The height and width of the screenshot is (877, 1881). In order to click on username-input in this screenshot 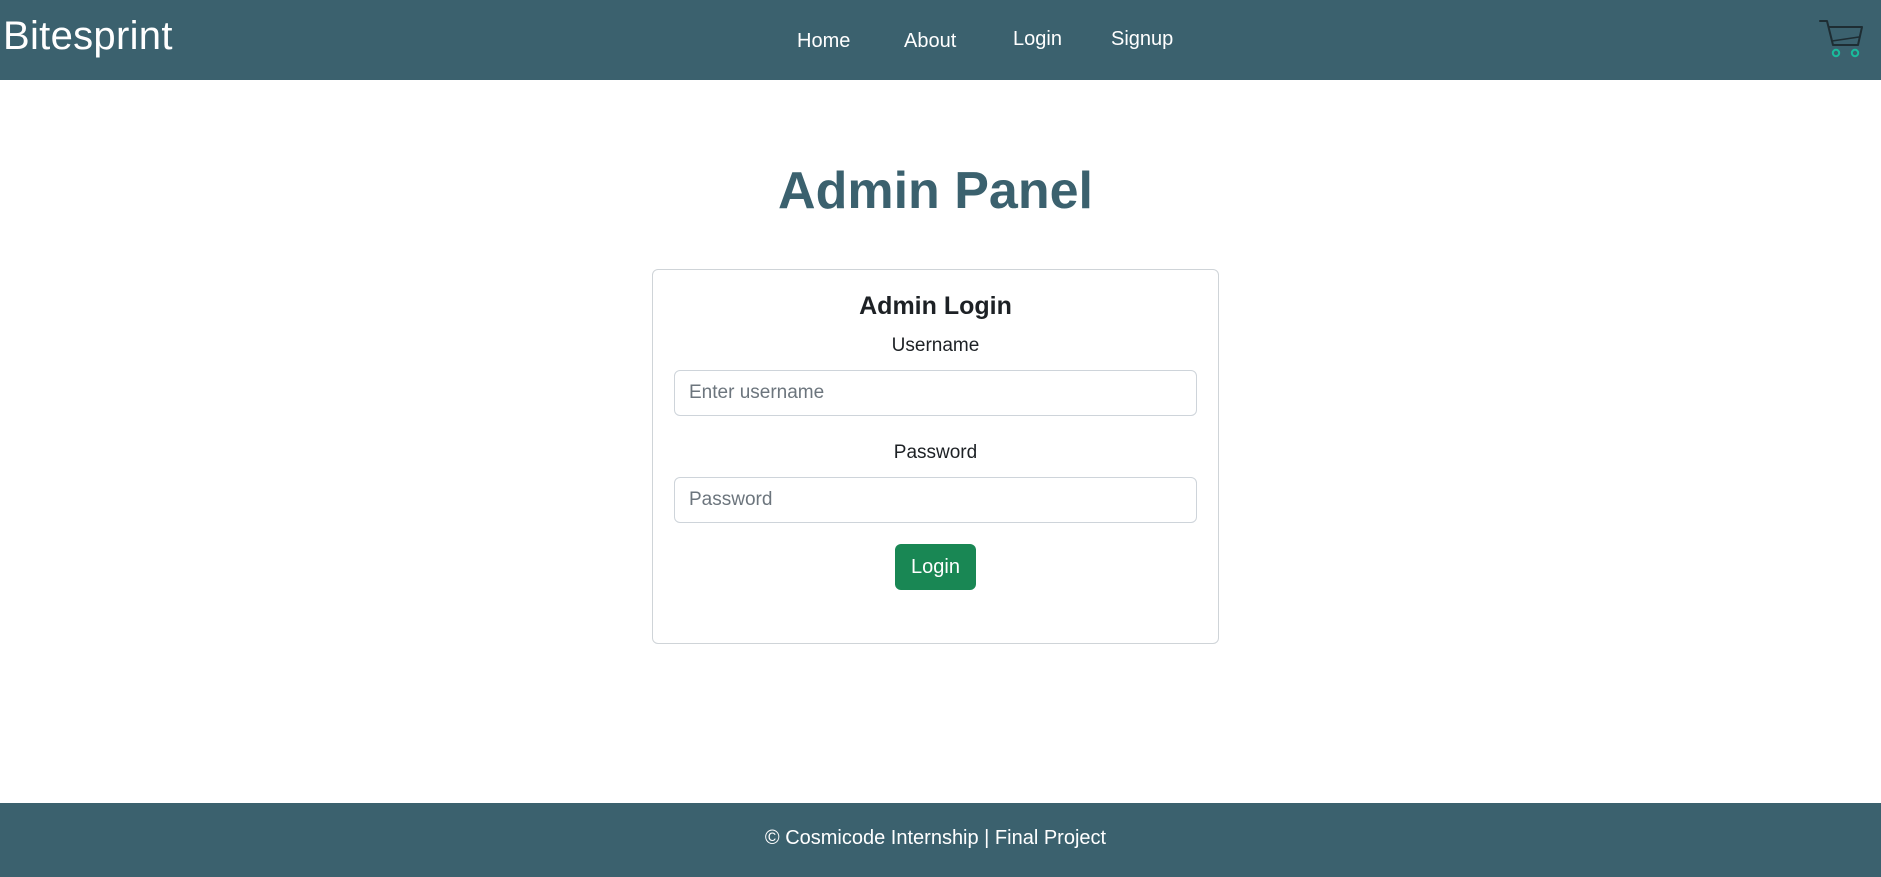, I will do `click(935, 393)`.